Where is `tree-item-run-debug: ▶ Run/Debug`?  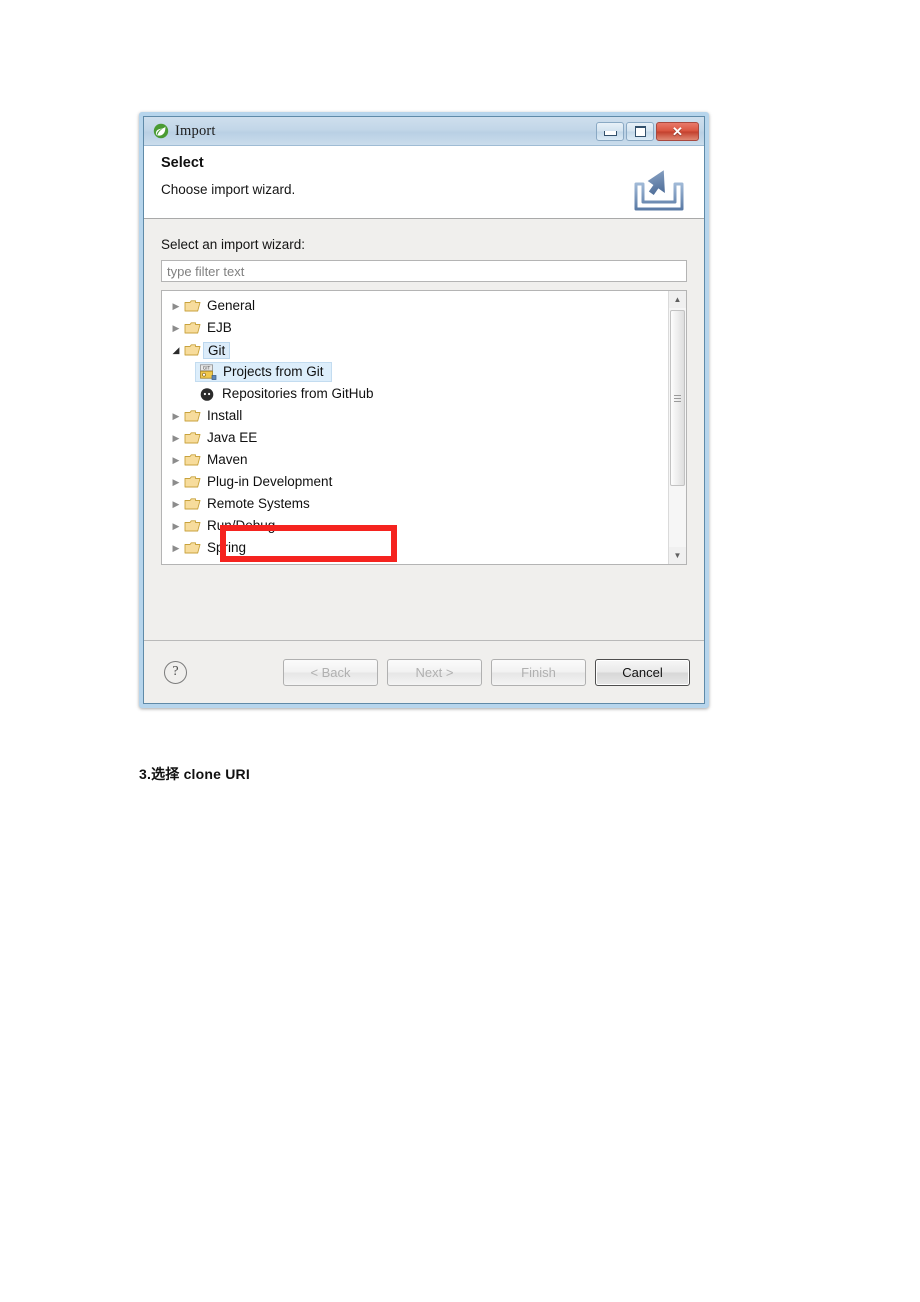
tree-item-run-debug: ▶ Run/Debug is located at coordinates (415, 526).